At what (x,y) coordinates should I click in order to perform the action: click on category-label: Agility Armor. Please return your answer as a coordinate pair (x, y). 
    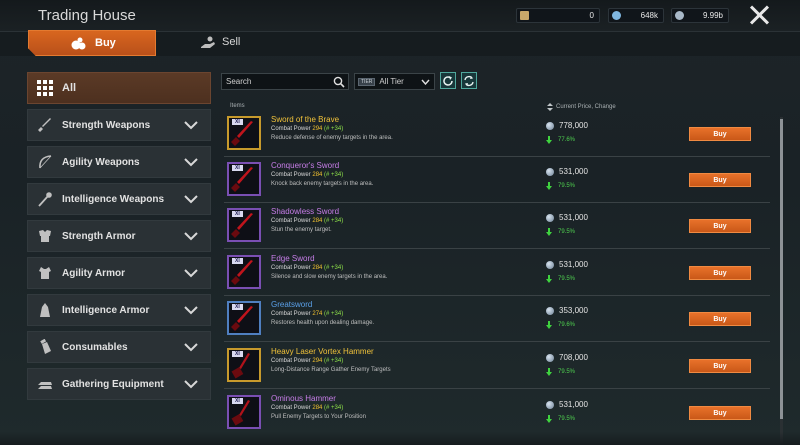
    Looking at the image, I should click on (93, 273).